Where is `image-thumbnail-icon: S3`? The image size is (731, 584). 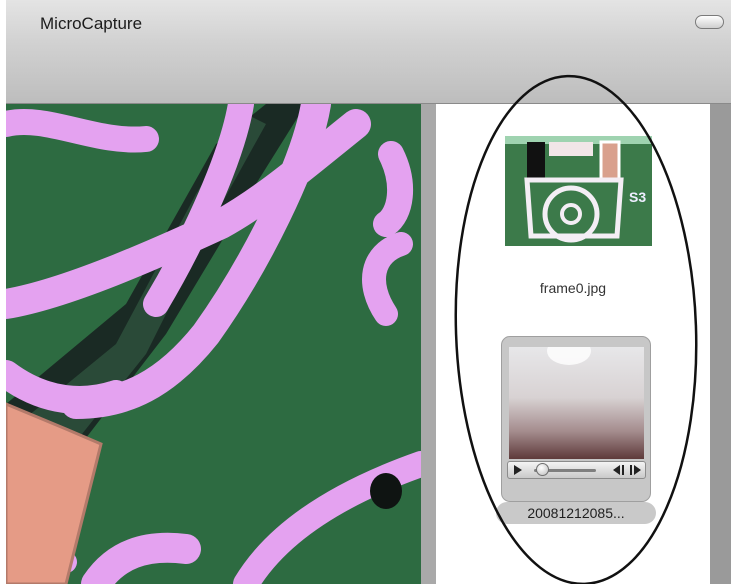 image-thumbnail-icon: S3 is located at coordinates (578, 191).